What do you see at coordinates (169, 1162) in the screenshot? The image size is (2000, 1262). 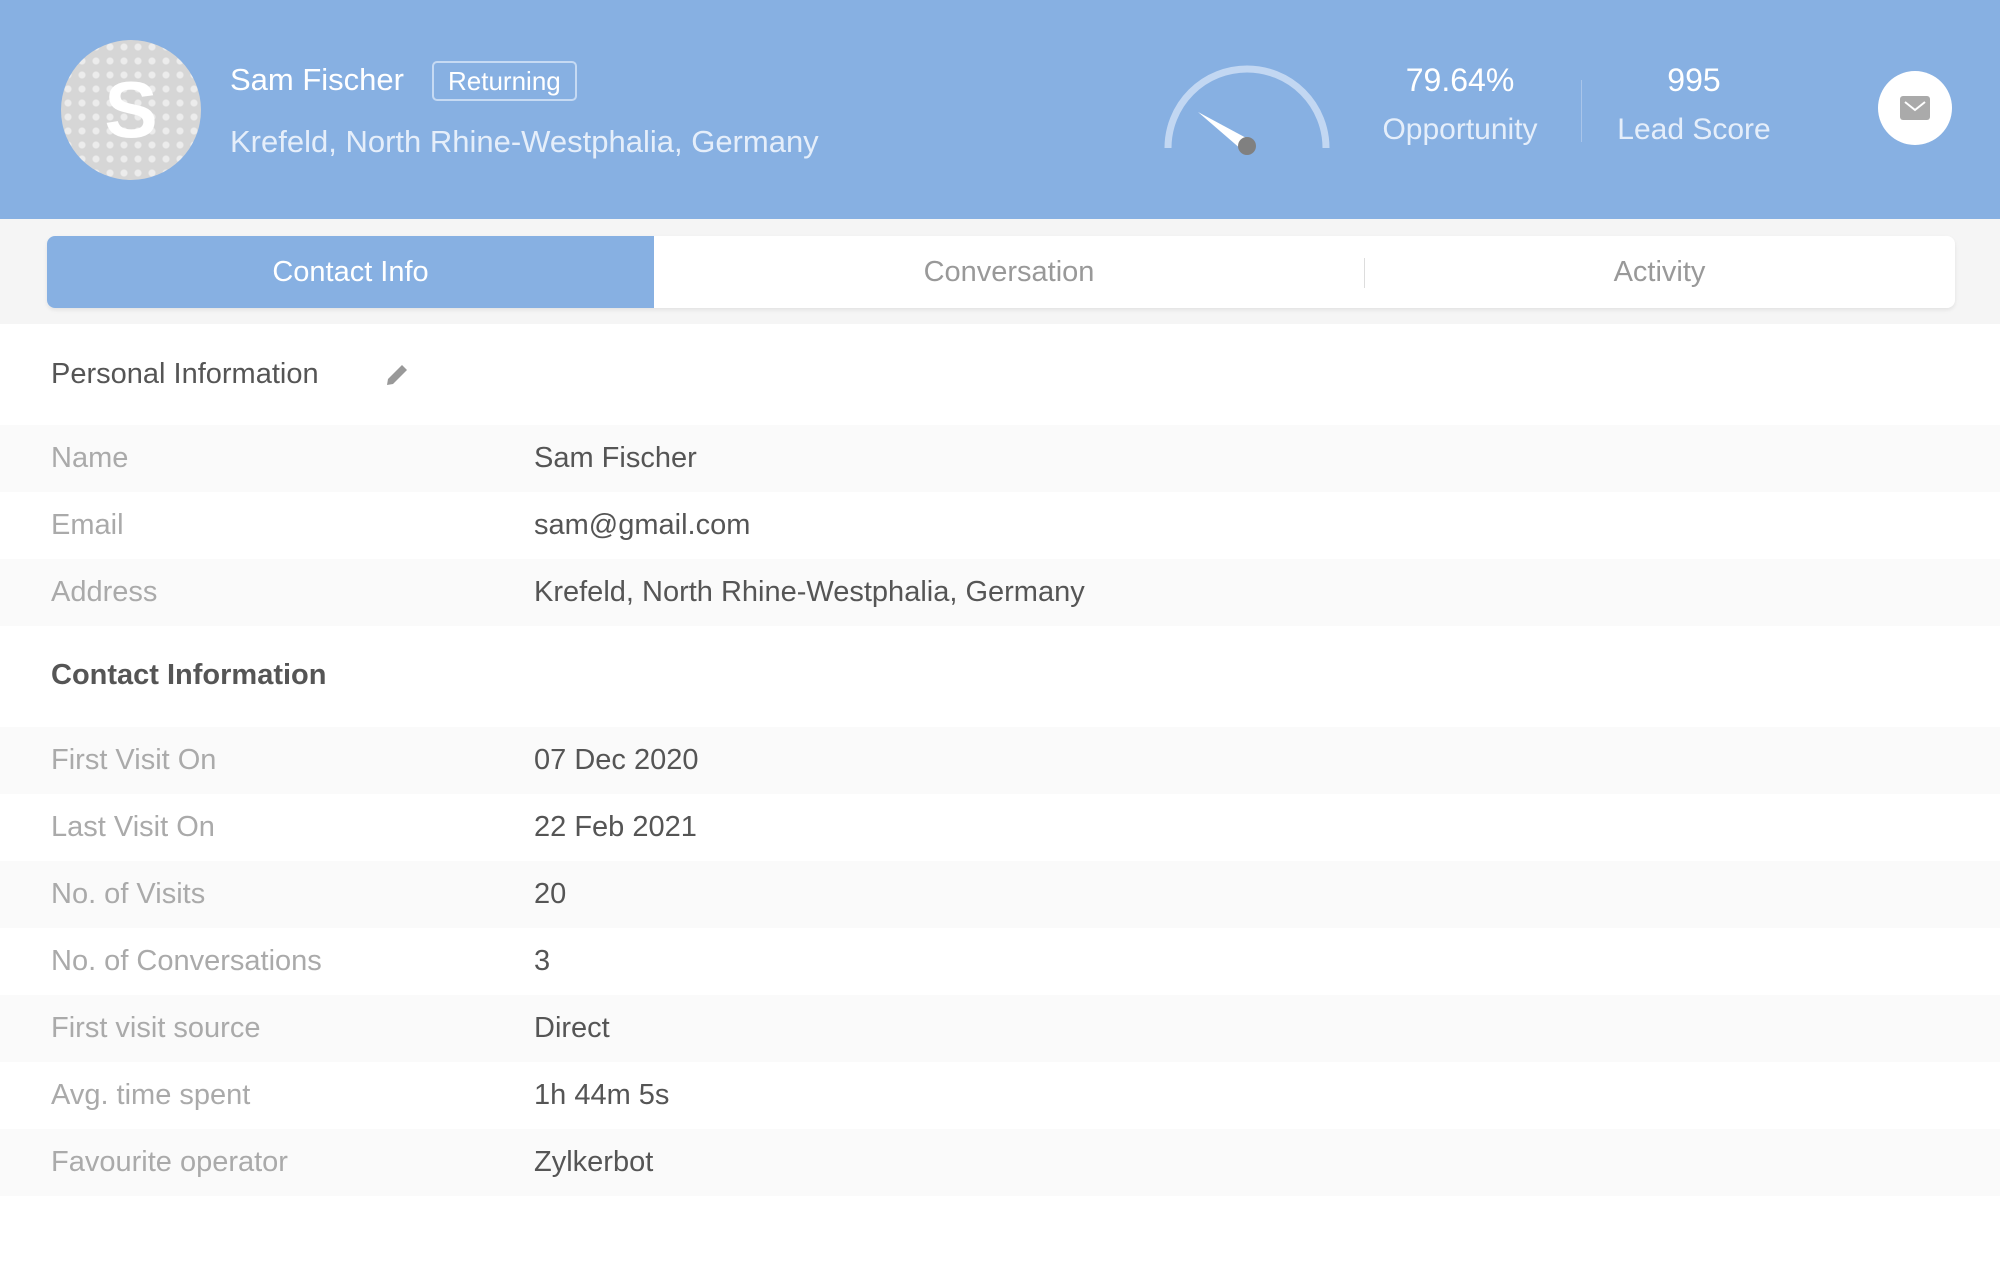 I see `info-label: Favourite operator` at bounding box center [169, 1162].